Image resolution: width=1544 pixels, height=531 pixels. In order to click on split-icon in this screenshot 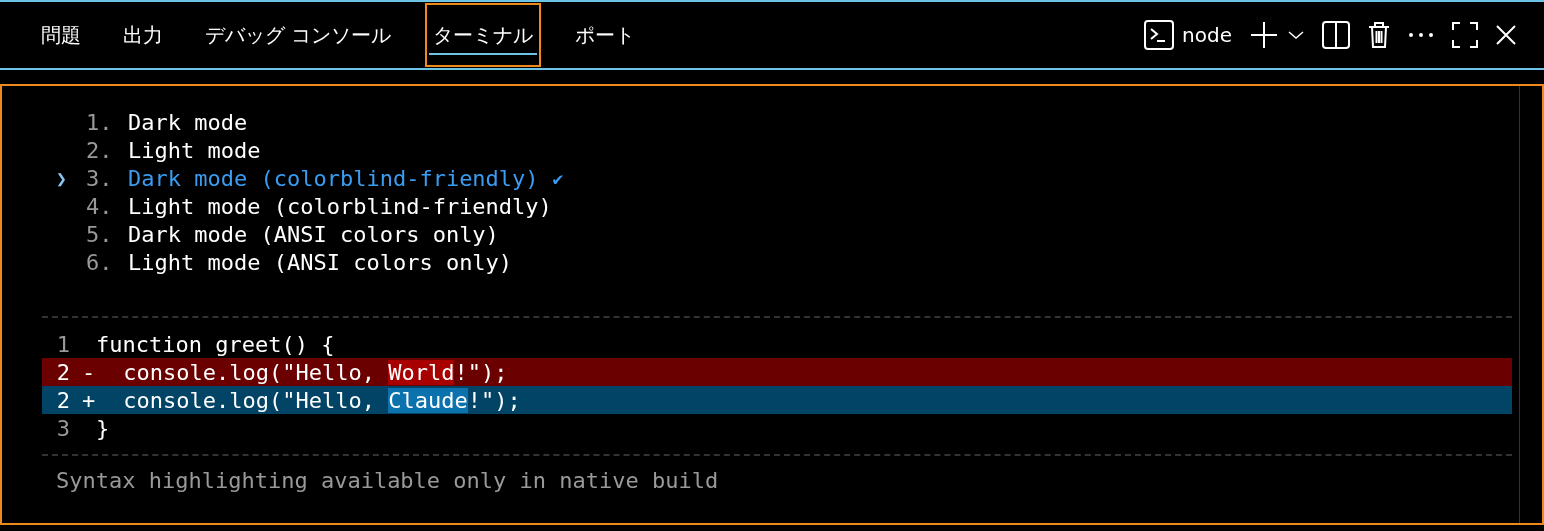, I will do `click(1336, 35)`.